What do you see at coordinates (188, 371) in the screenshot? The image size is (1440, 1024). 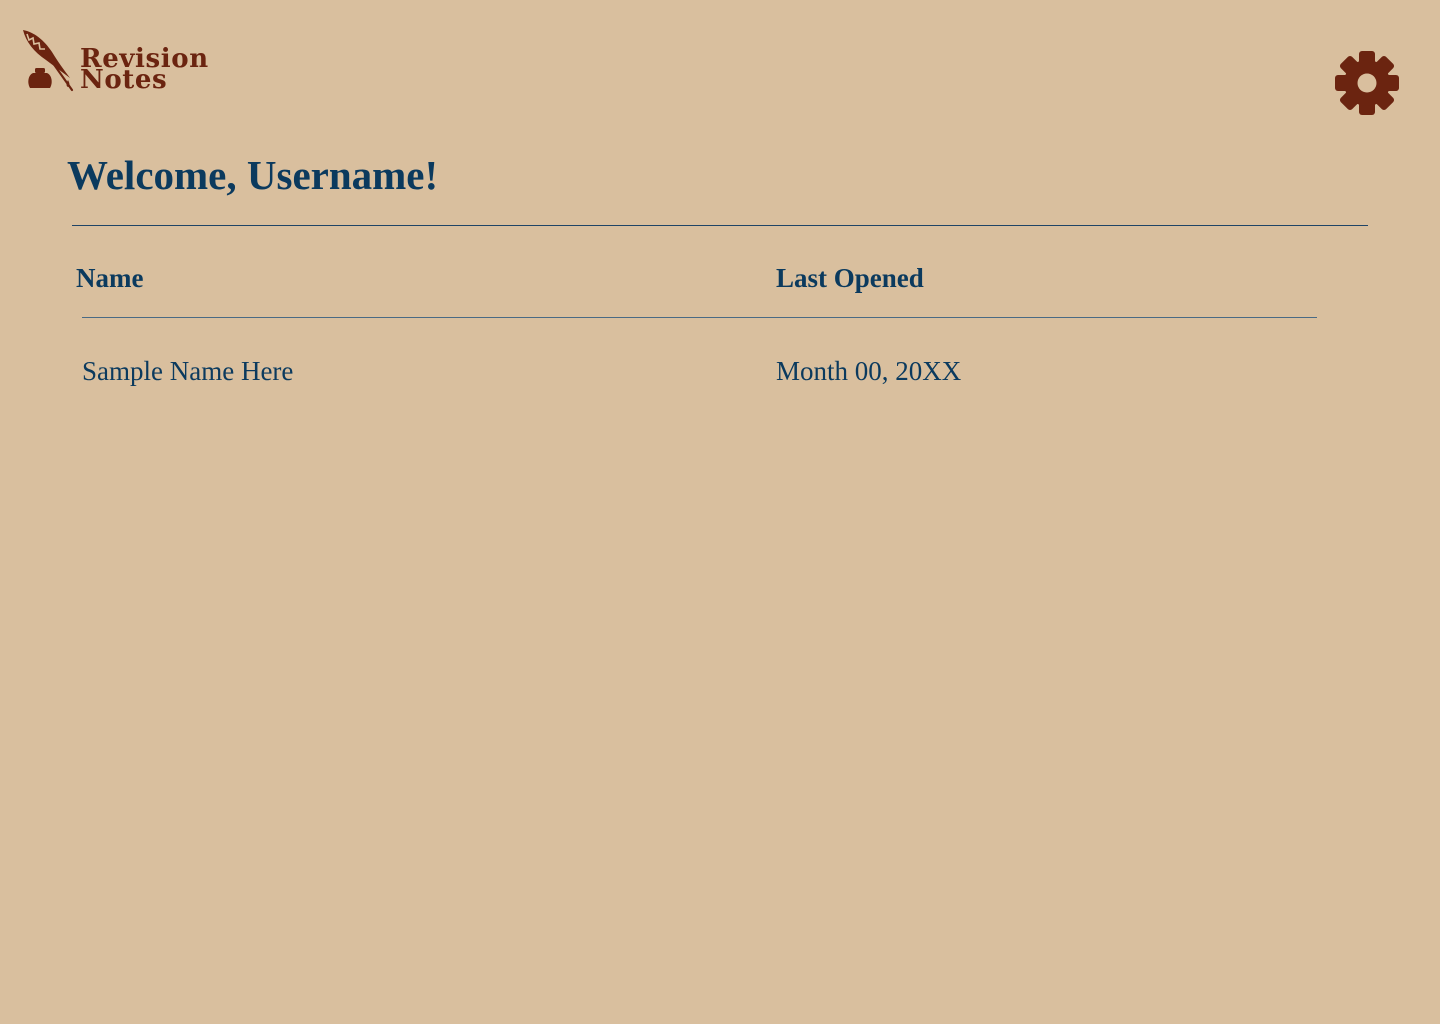 I see `row-name: Sample Name Here` at bounding box center [188, 371].